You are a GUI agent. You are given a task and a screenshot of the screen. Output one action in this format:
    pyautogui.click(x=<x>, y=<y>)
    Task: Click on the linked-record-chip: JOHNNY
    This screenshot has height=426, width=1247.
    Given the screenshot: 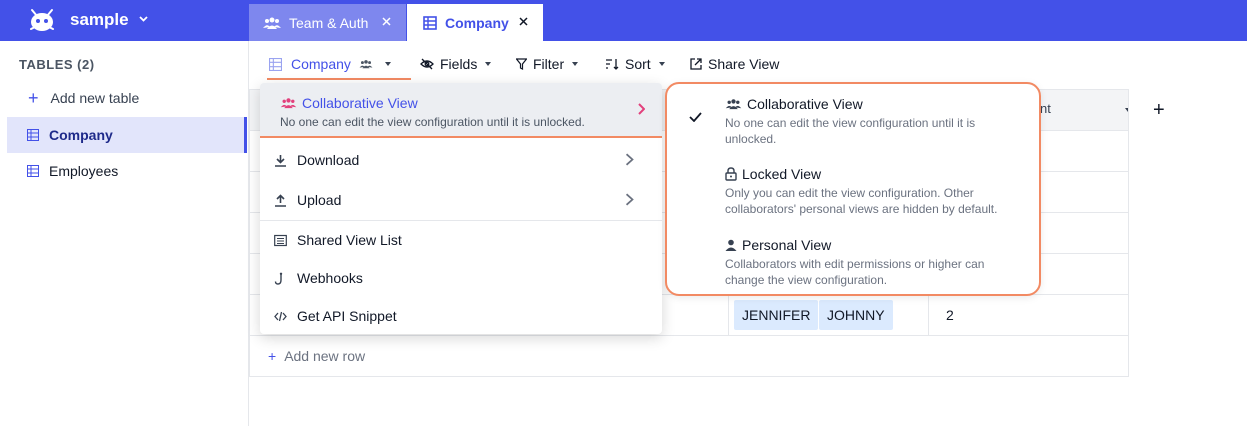 What is the action you would take?
    pyautogui.click(x=856, y=315)
    